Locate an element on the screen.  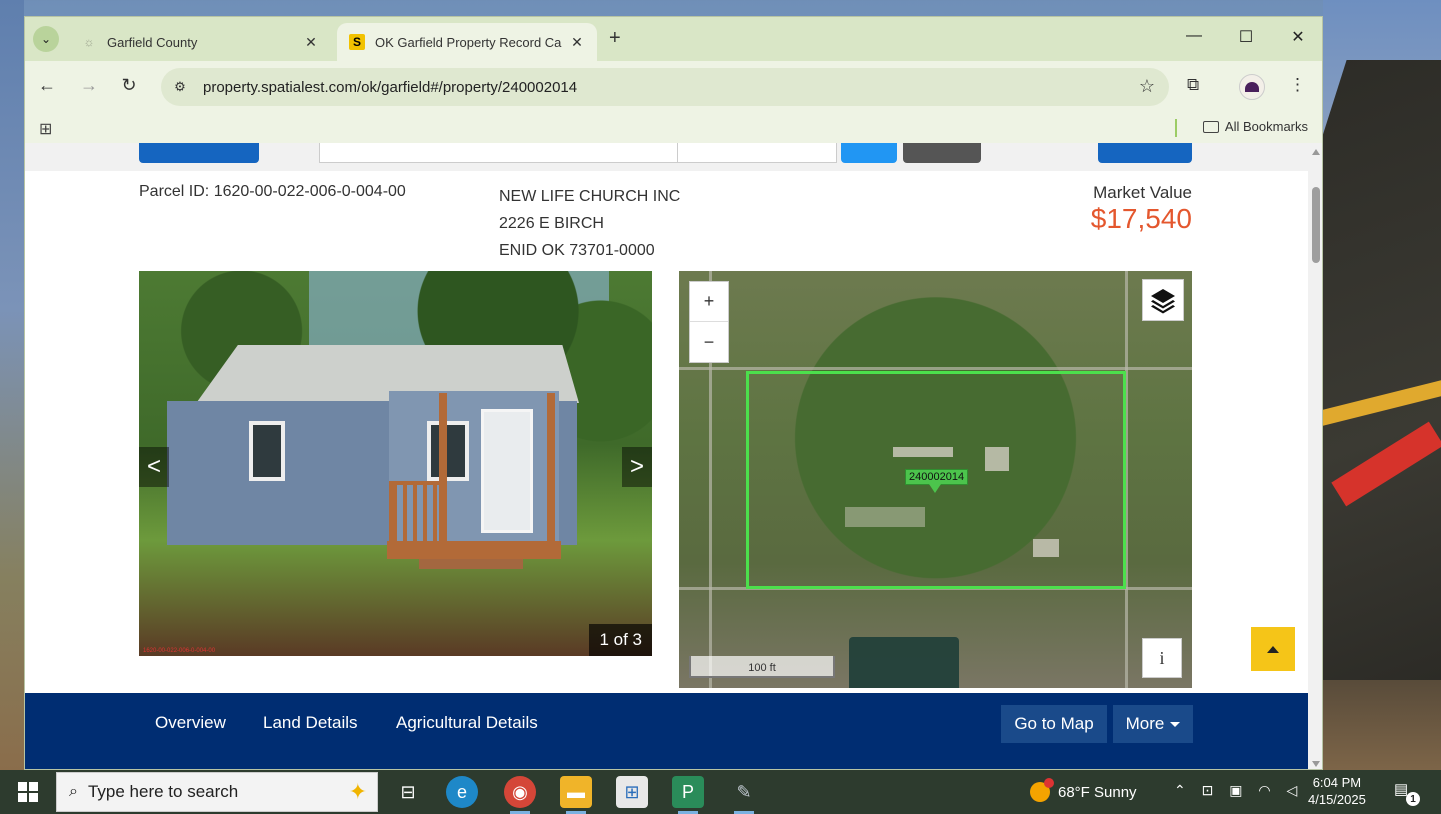
taskbar-search-box: ⌕ Type here to search ✦ is located at coordinates (217, 792).